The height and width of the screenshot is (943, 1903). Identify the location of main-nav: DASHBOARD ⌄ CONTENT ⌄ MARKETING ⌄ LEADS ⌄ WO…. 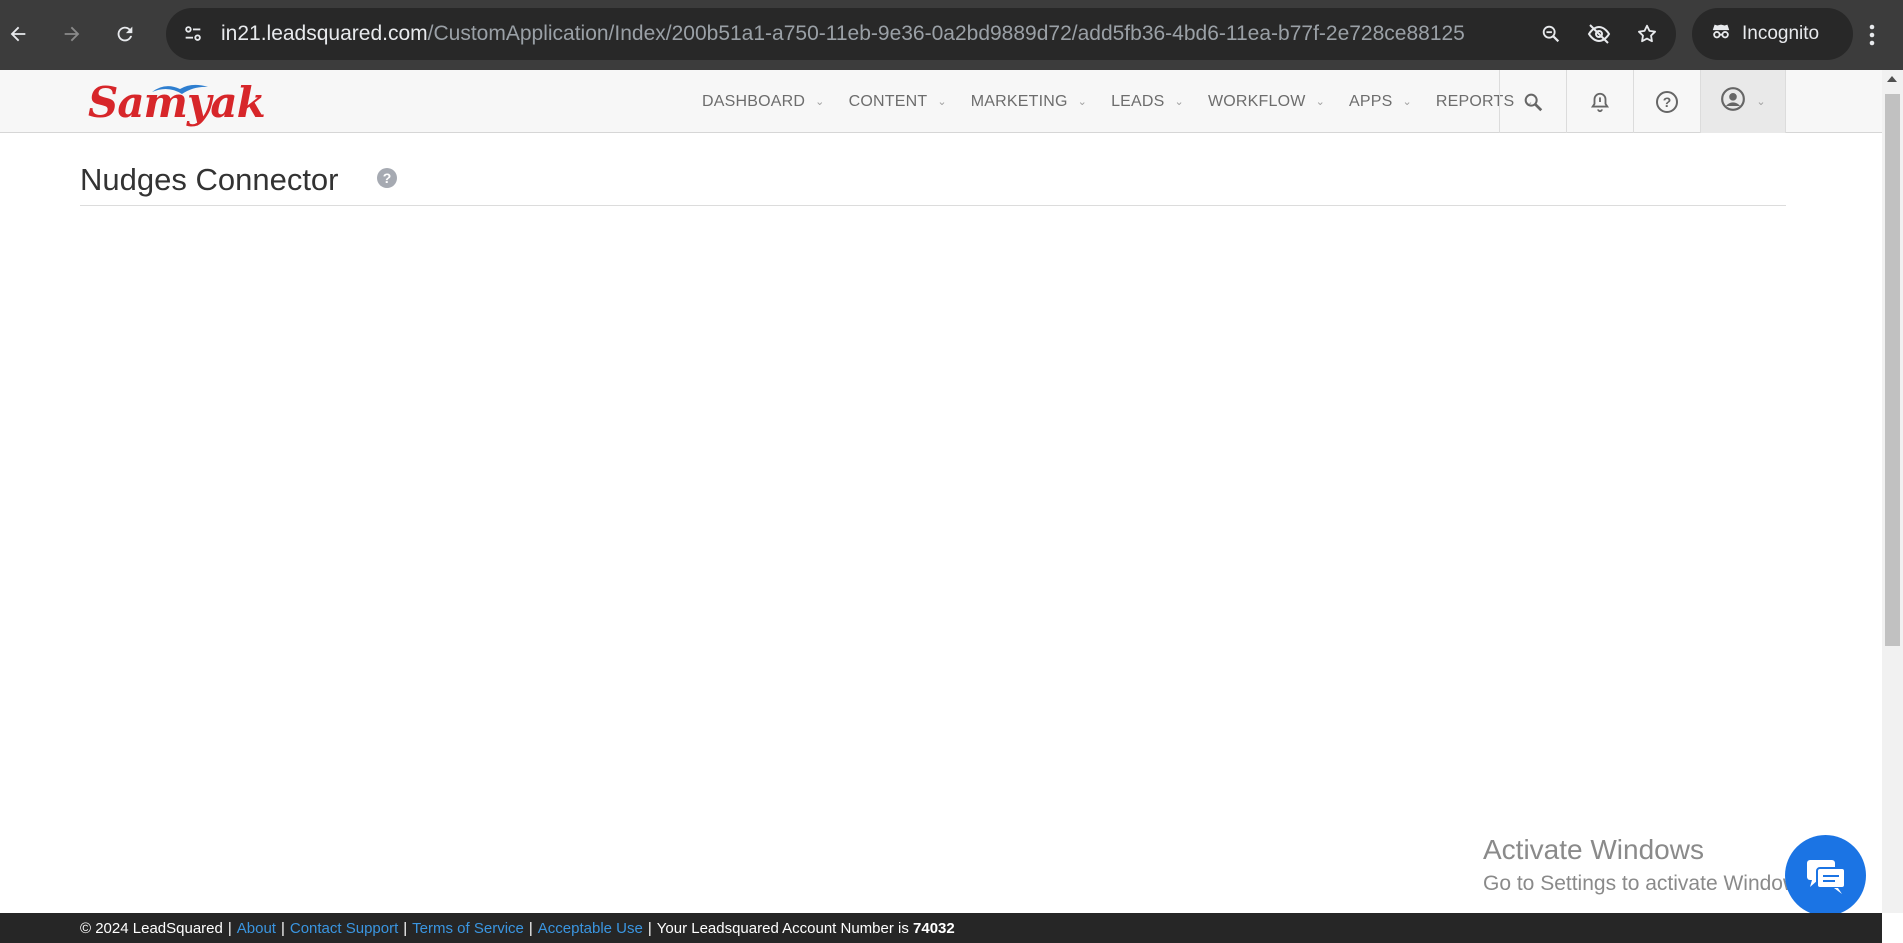
(1118, 101).